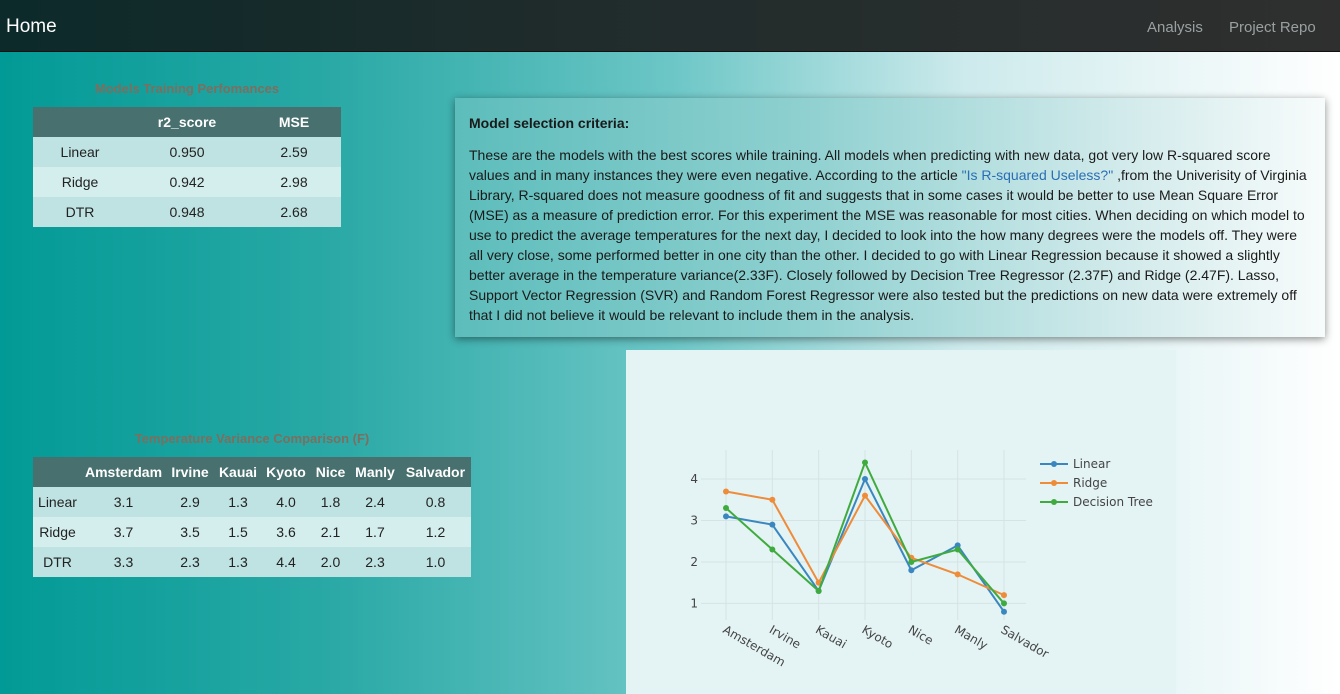 The height and width of the screenshot is (694, 1340). What do you see at coordinates (286, 532) in the screenshot?
I see `table-cell: 3.6` at bounding box center [286, 532].